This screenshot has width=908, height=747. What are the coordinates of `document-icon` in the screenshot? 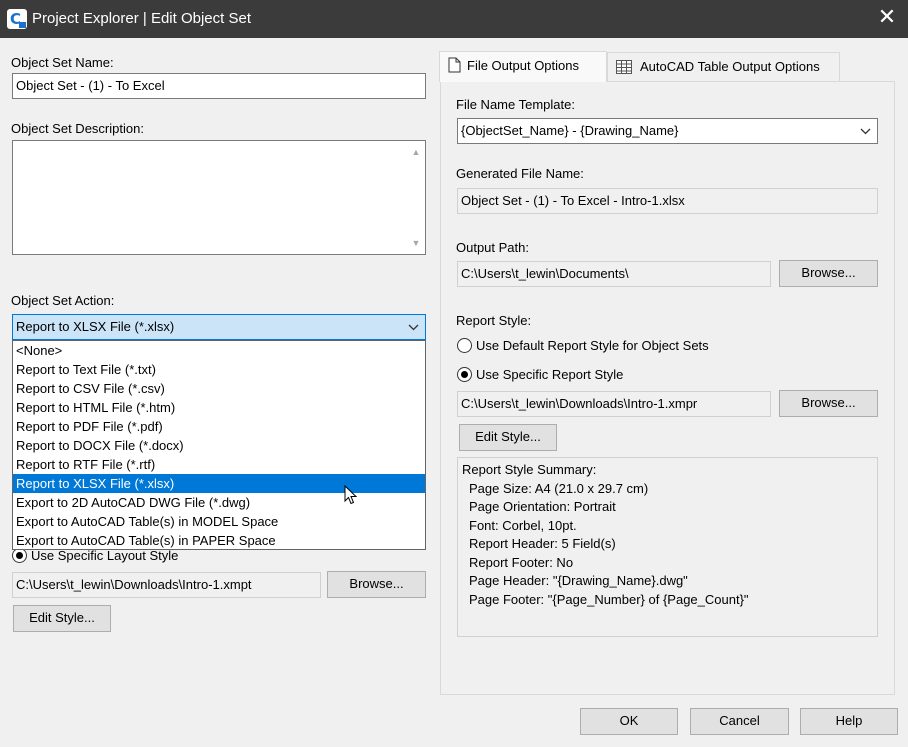 It's located at (454, 69).